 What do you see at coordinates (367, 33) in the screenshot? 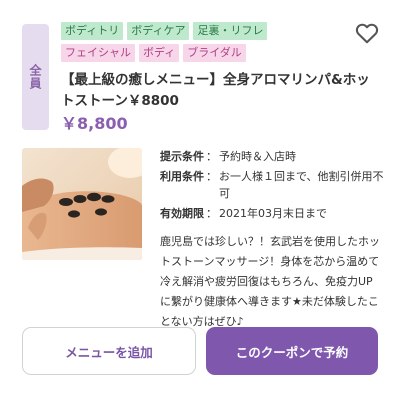
I see `heart-icon` at bounding box center [367, 33].